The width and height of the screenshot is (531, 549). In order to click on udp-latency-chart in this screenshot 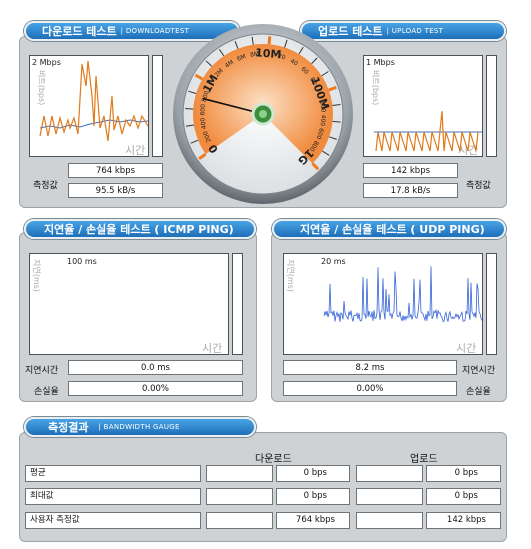, I will do `click(402, 294)`.